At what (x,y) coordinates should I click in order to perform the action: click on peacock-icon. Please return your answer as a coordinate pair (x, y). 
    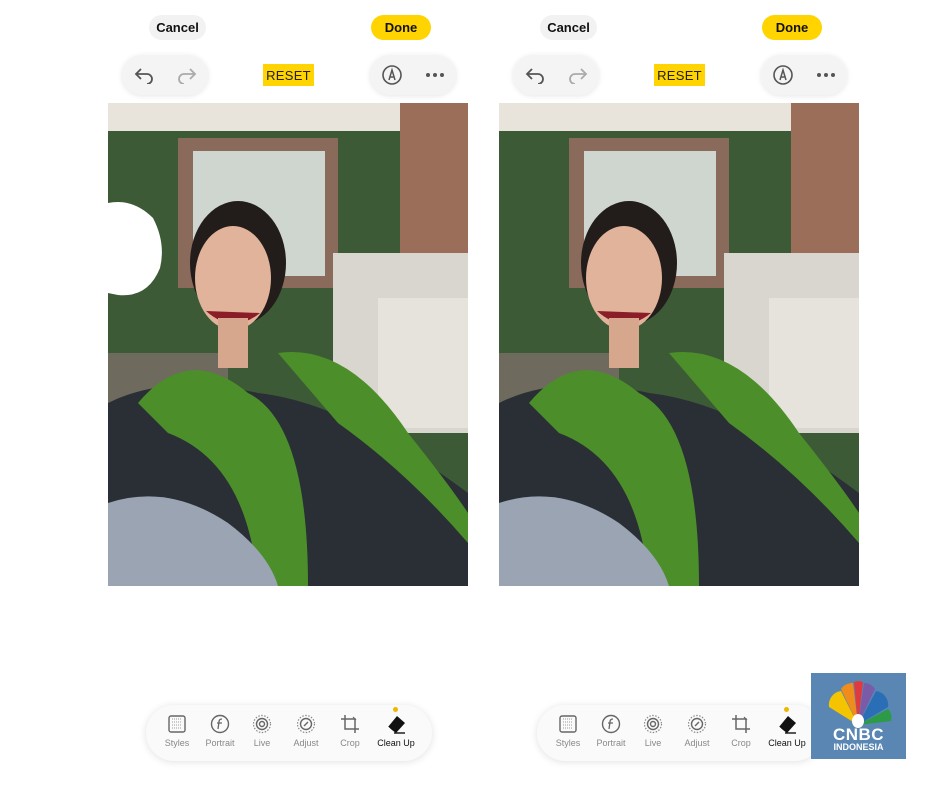
    Looking at the image, I should click on (860, 704).